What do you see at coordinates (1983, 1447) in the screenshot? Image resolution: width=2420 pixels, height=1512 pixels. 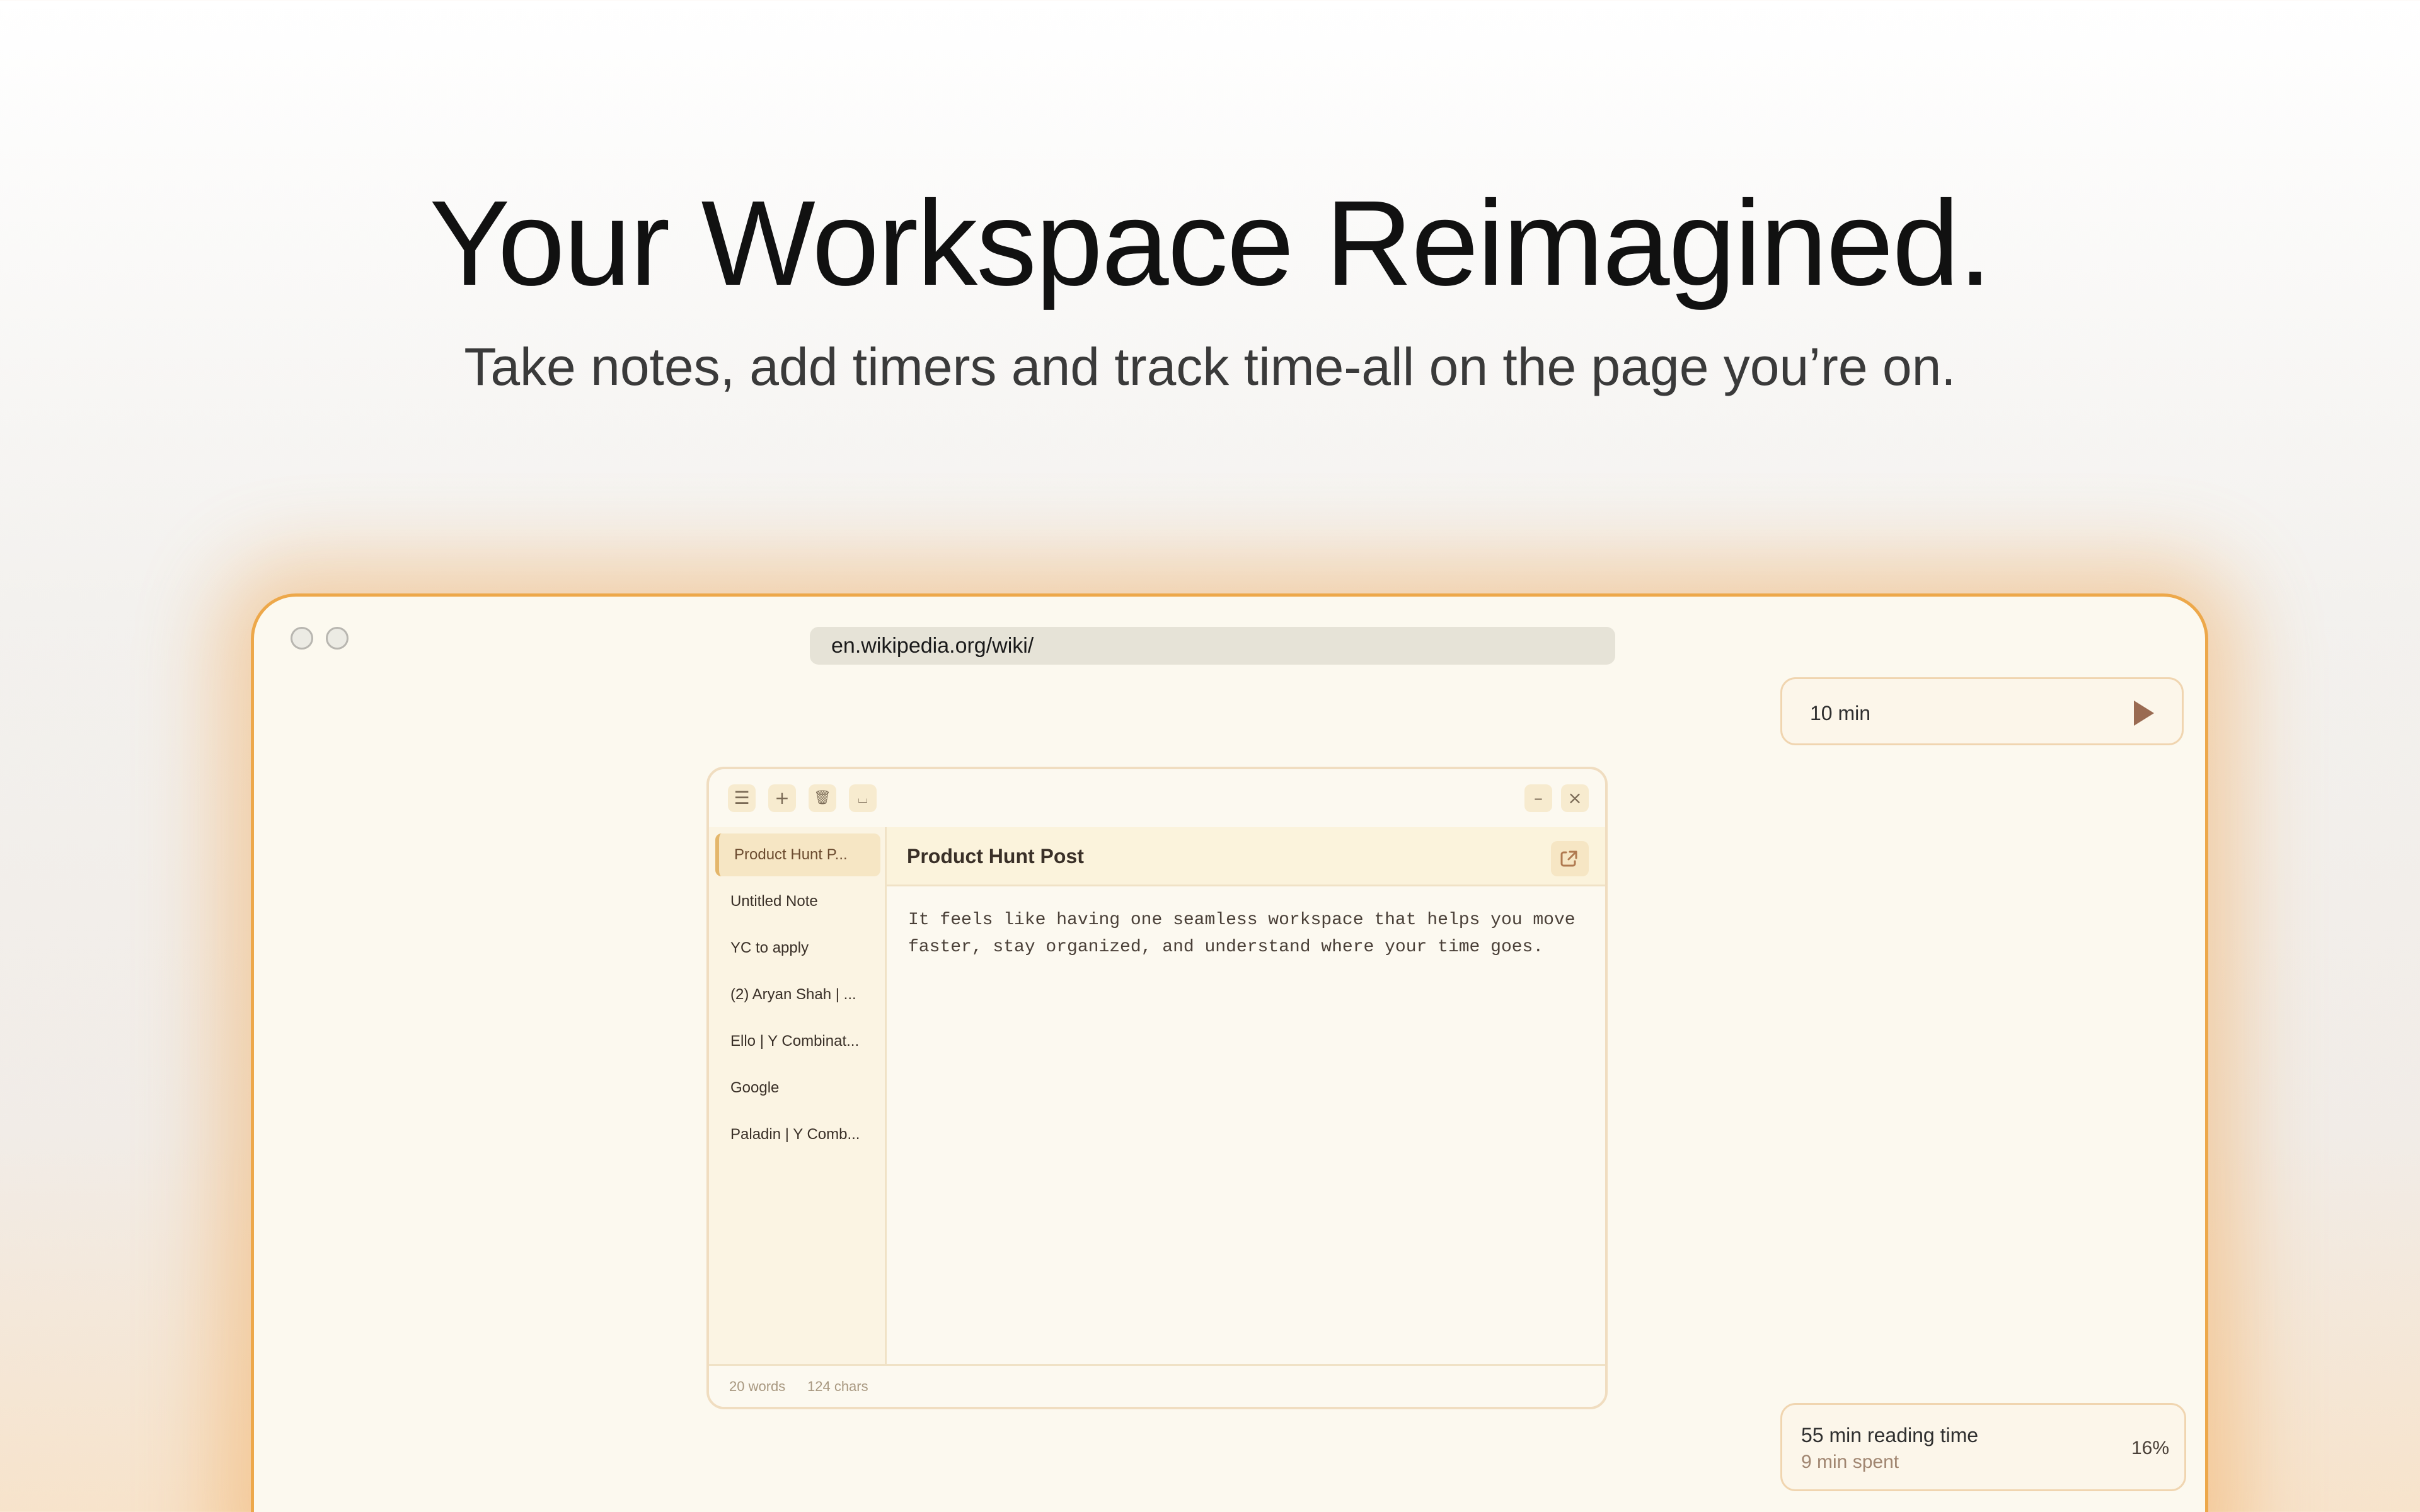 I see `reading-time-widget: 55 min reading time 9 min spent 16%` at bounding box center [1983, 1447].